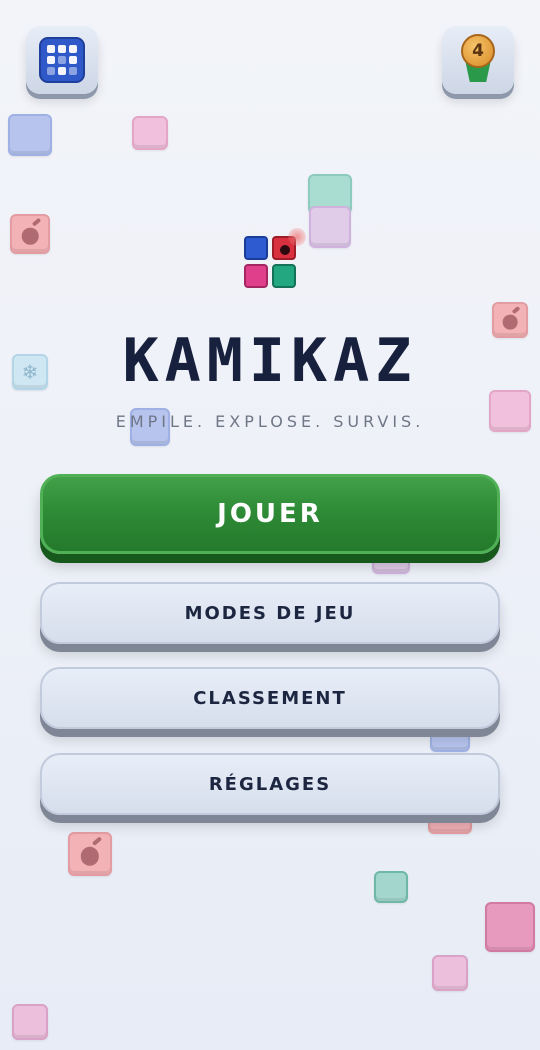  I want to click on game-modes-button: MODES DE JEU, so click(270, 613).